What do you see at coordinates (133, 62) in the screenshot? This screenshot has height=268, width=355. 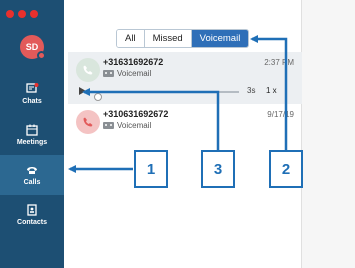 I see `caller-number: +31631692672` at bounding box center [133, 62].